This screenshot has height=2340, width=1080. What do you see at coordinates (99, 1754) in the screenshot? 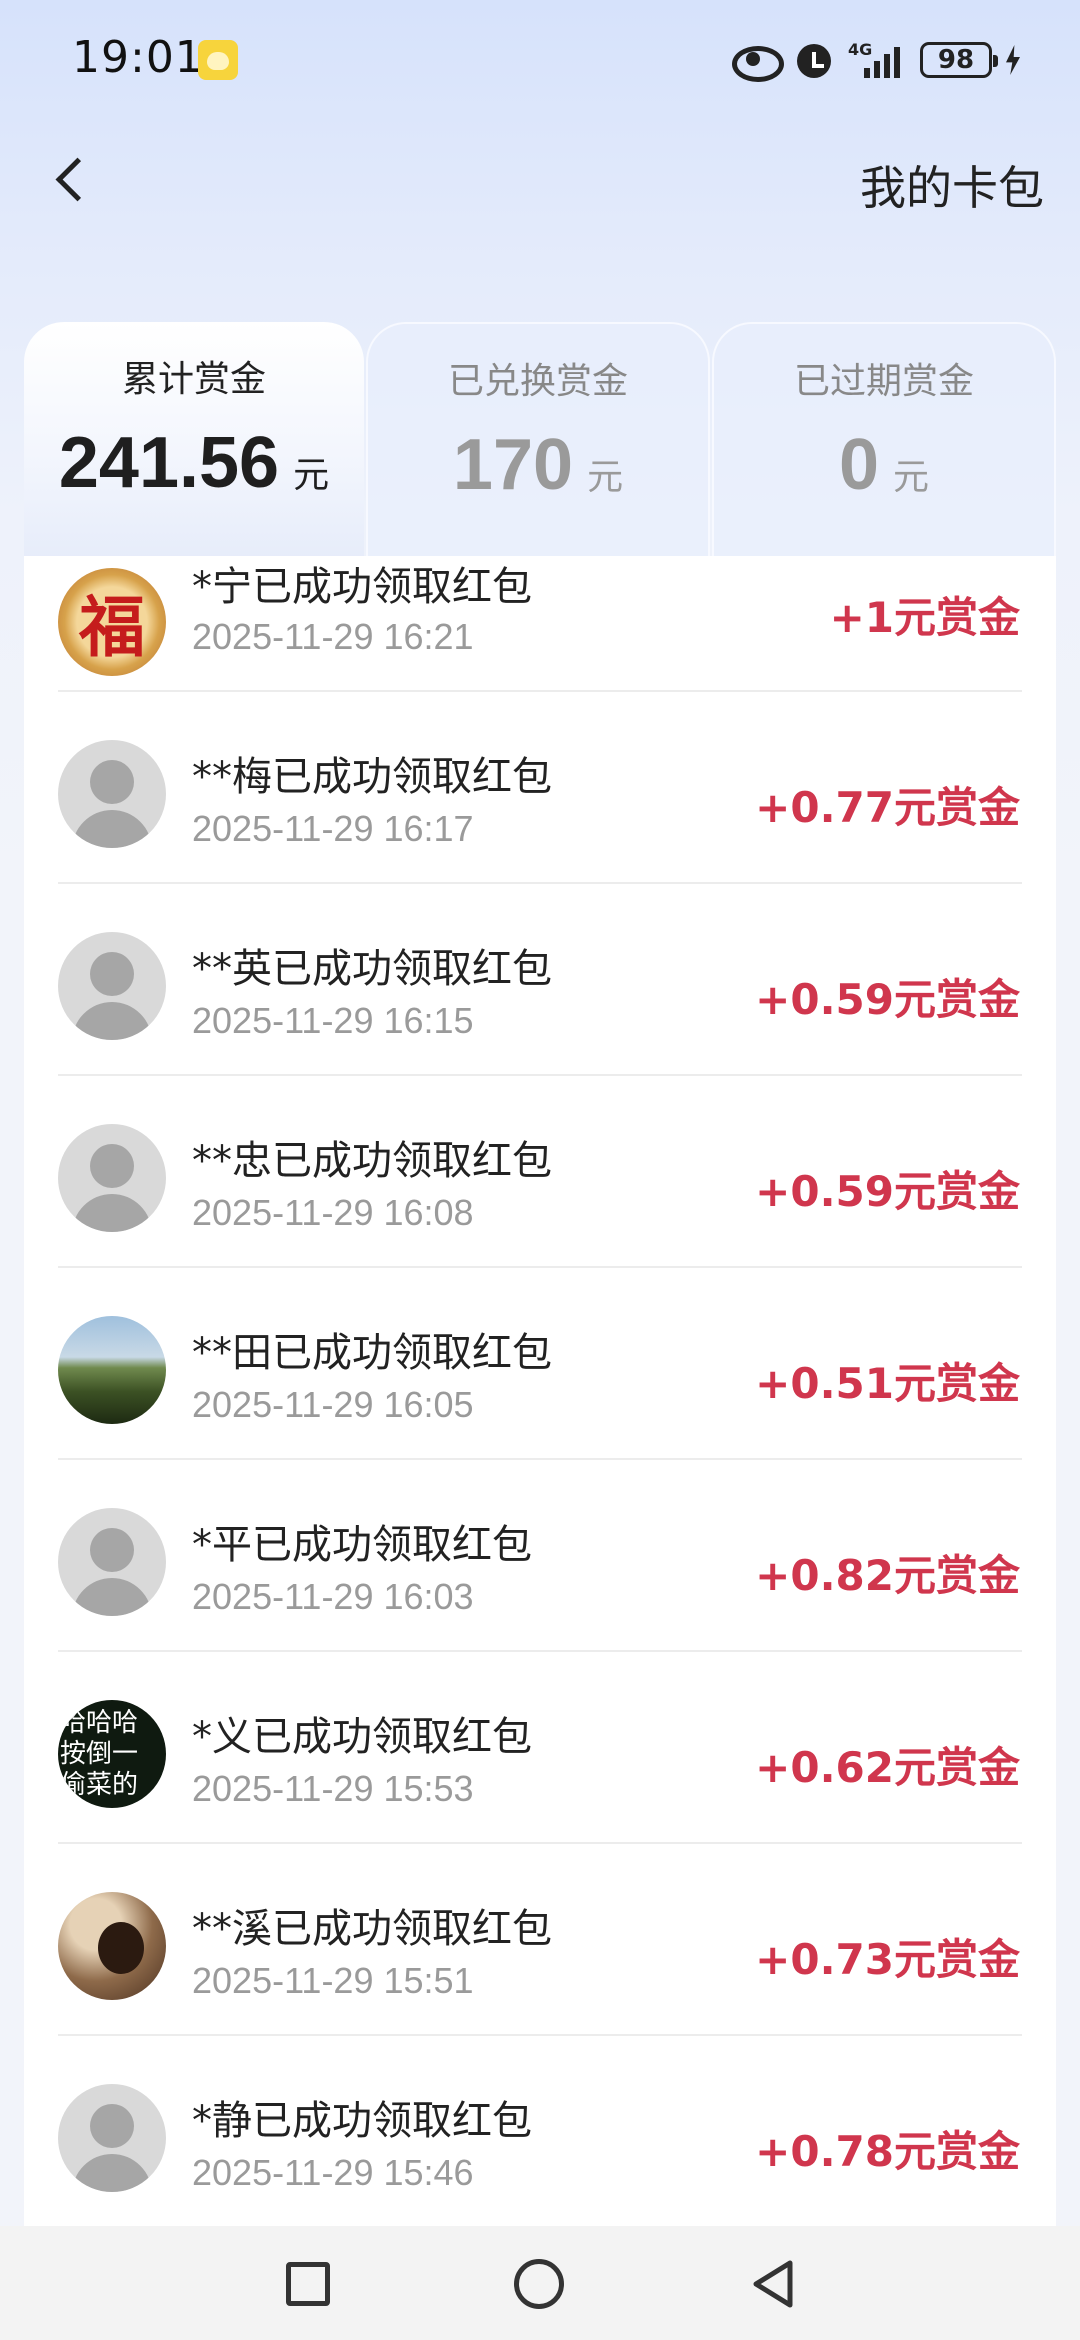
I see `avatar-text-line: 按倒一` at bounding box center [99, 1754].